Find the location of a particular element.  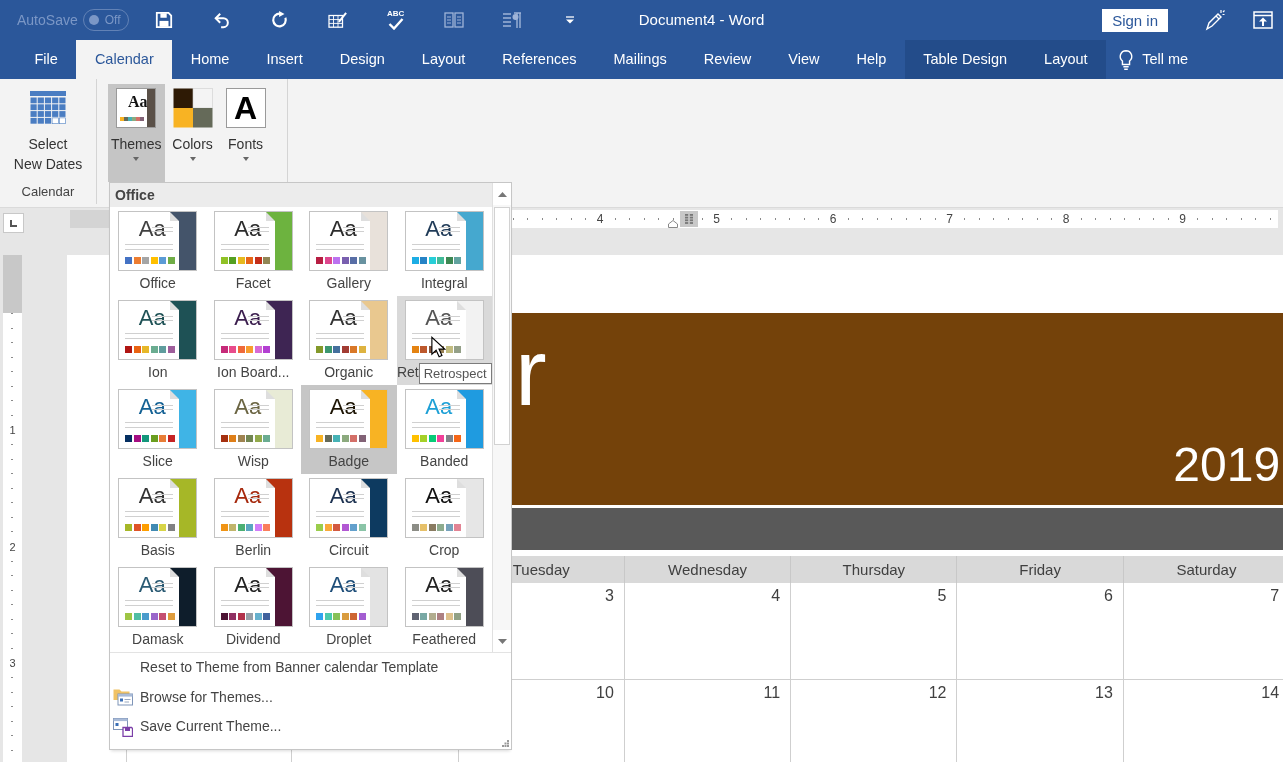

month-title: r is located at coordinates (531, 372).